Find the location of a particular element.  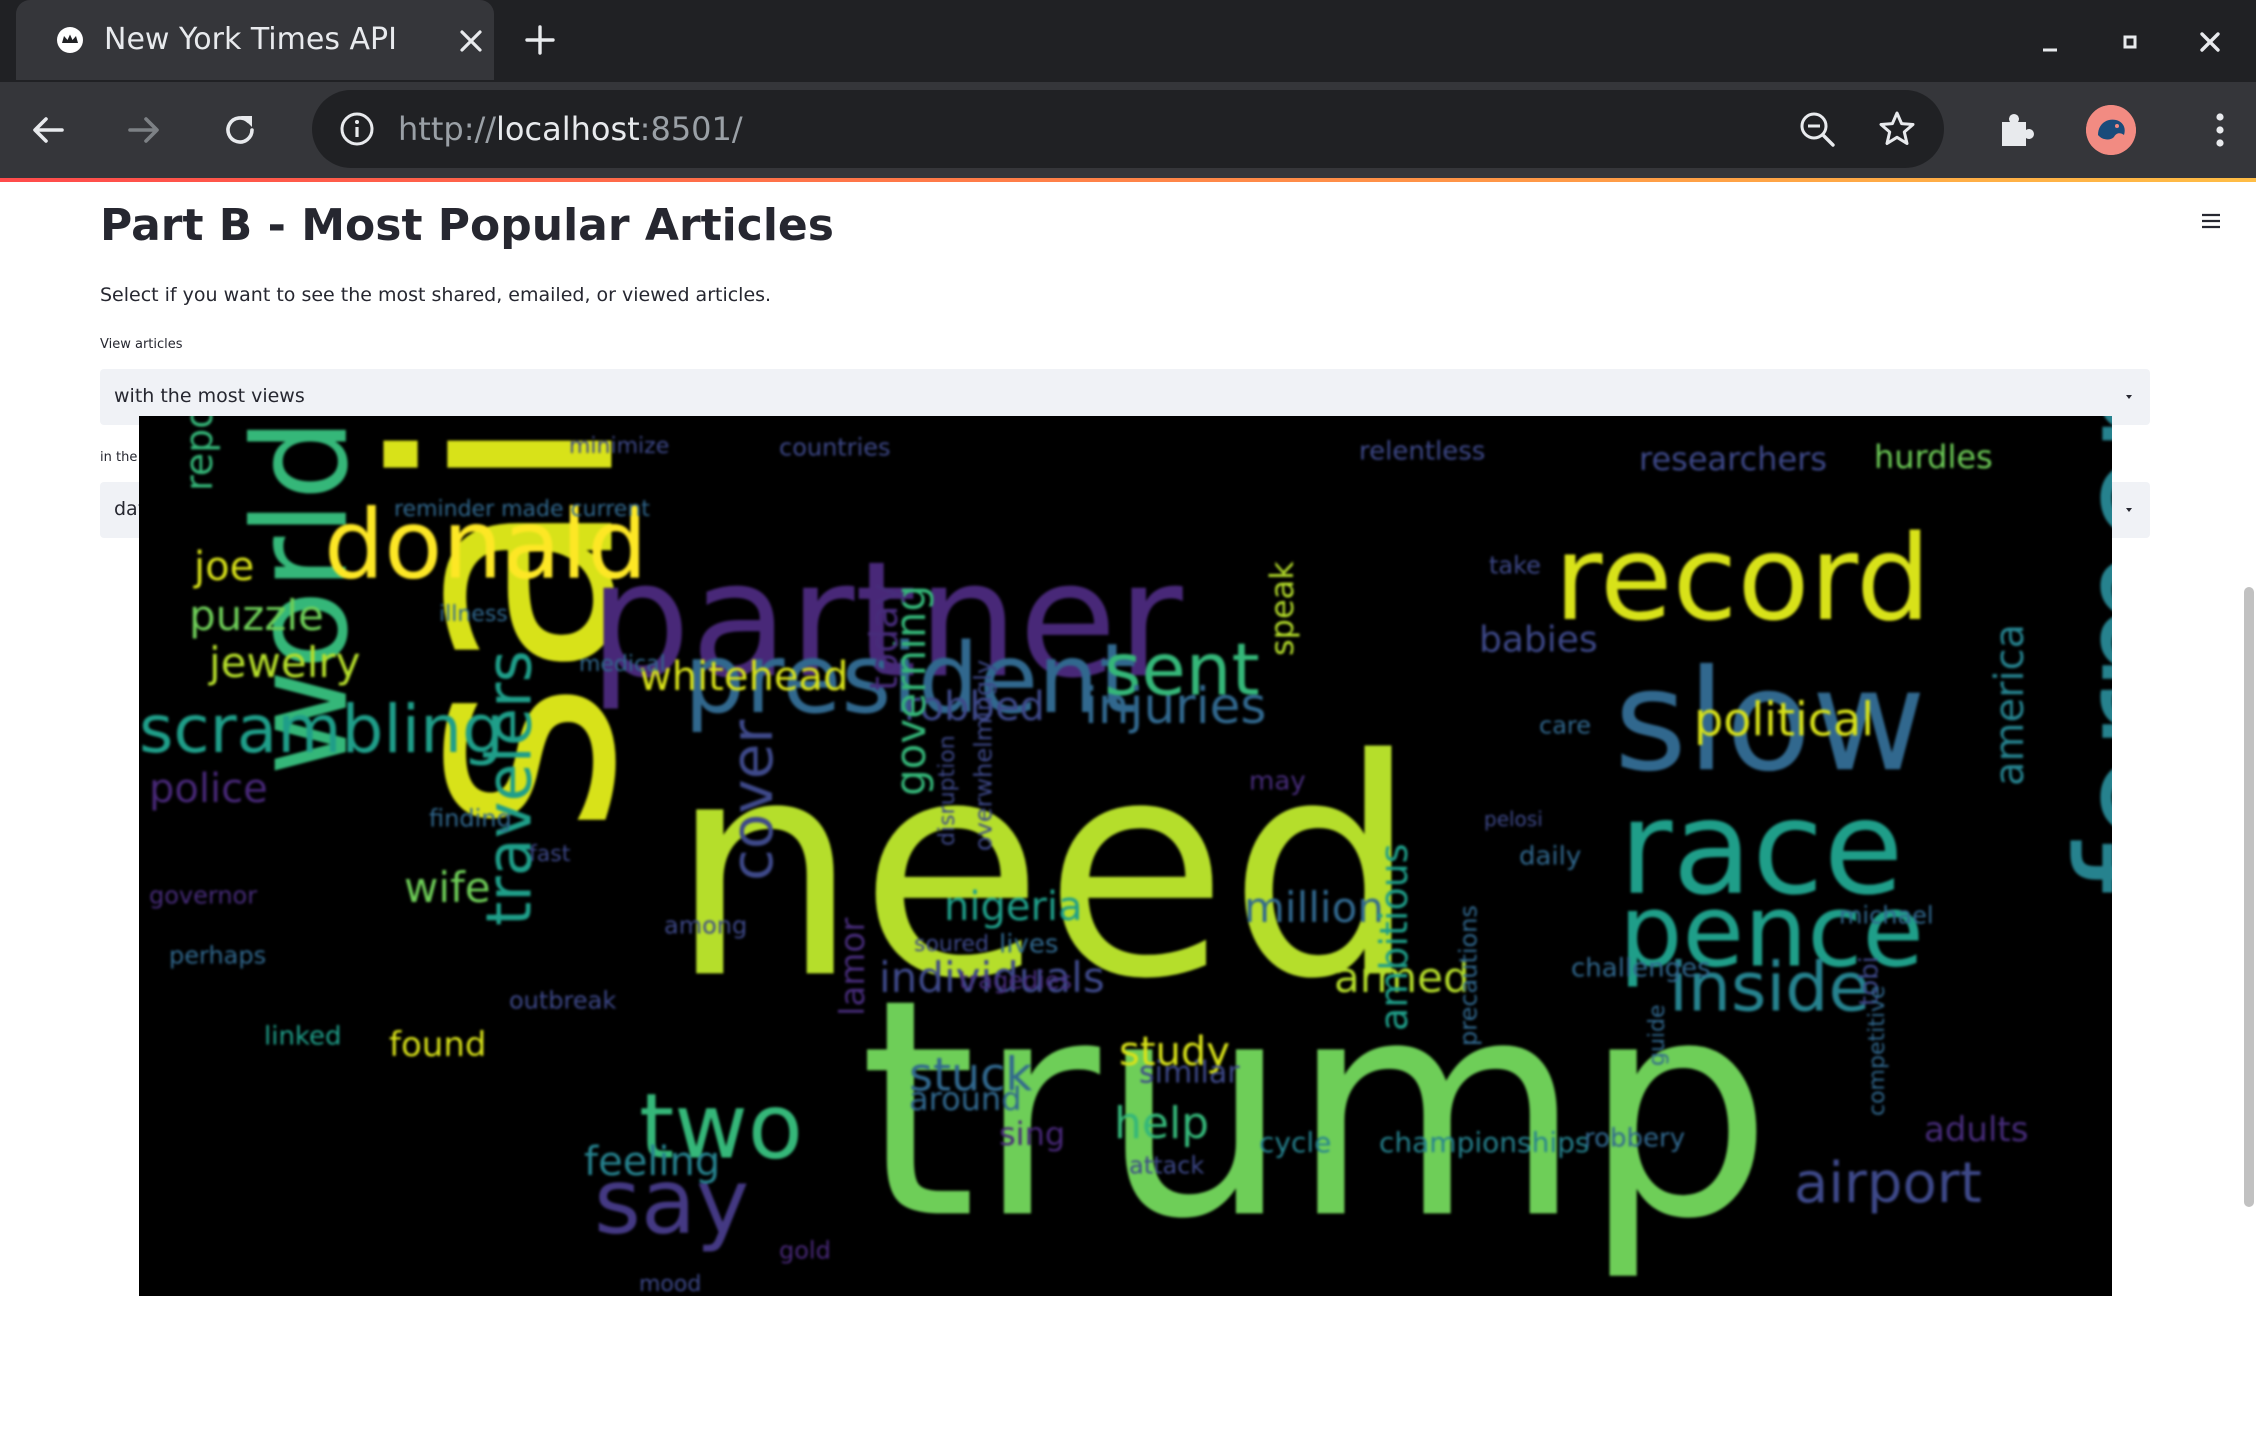

word-cloud-word: political is located at coordinates (1784, 719).